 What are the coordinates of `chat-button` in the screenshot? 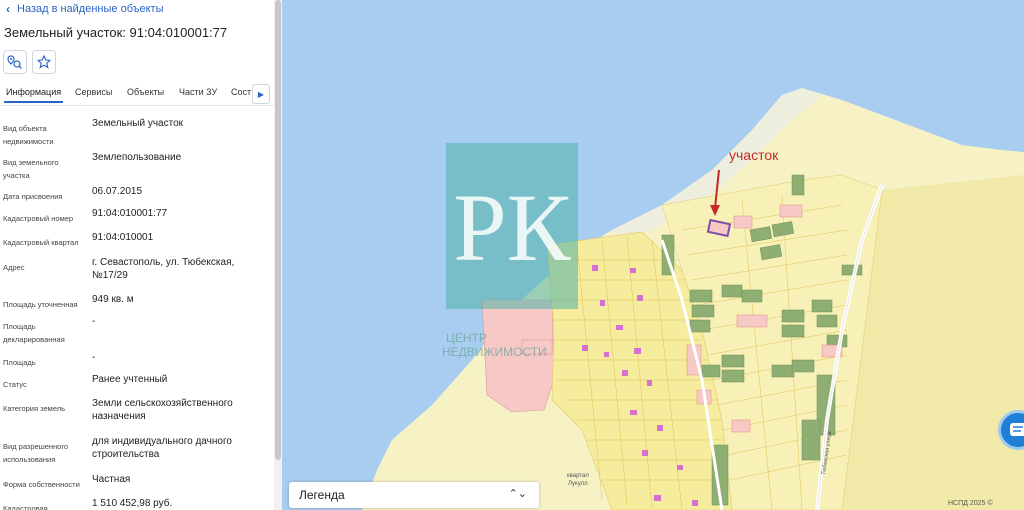 It's located at (1011, 430).